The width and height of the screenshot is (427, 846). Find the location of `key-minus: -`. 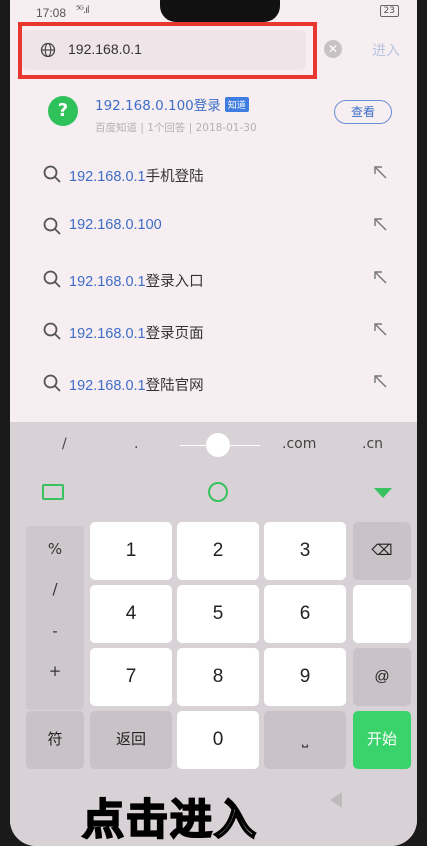

key-minus: - is located at coordinates (55, 631).